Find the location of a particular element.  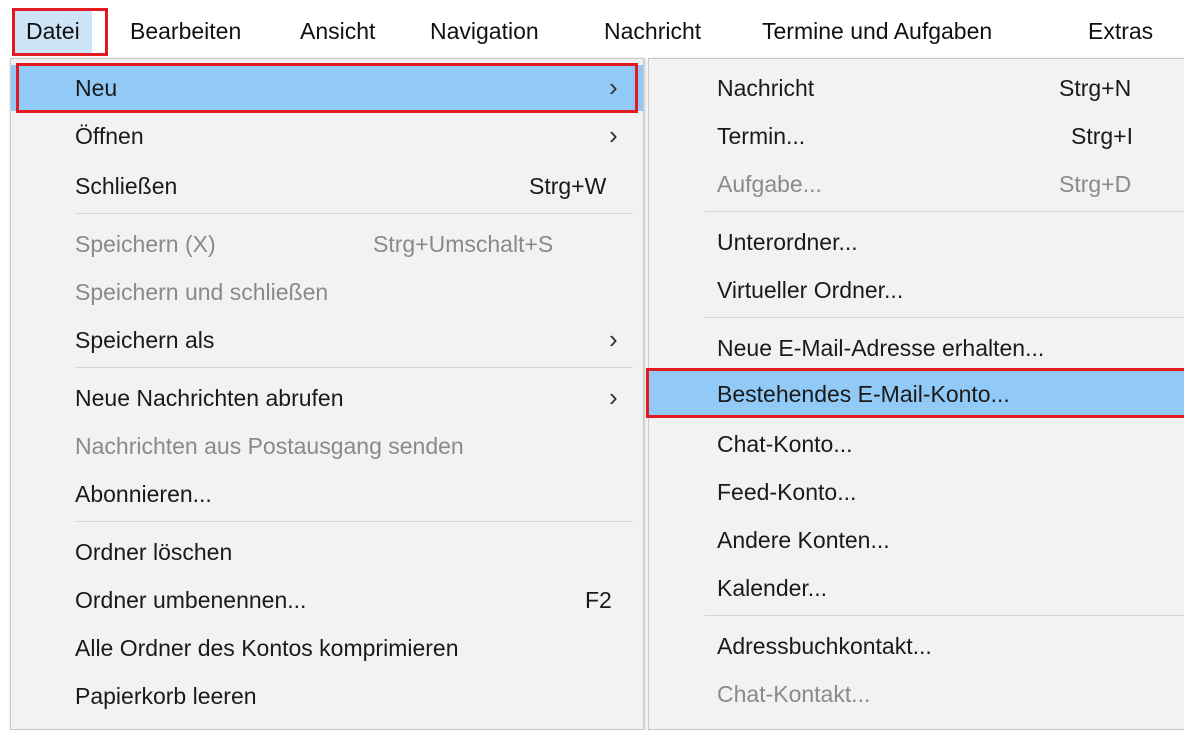

menu-ansicht-label: Ansicht is located at coordinates (338, 31).